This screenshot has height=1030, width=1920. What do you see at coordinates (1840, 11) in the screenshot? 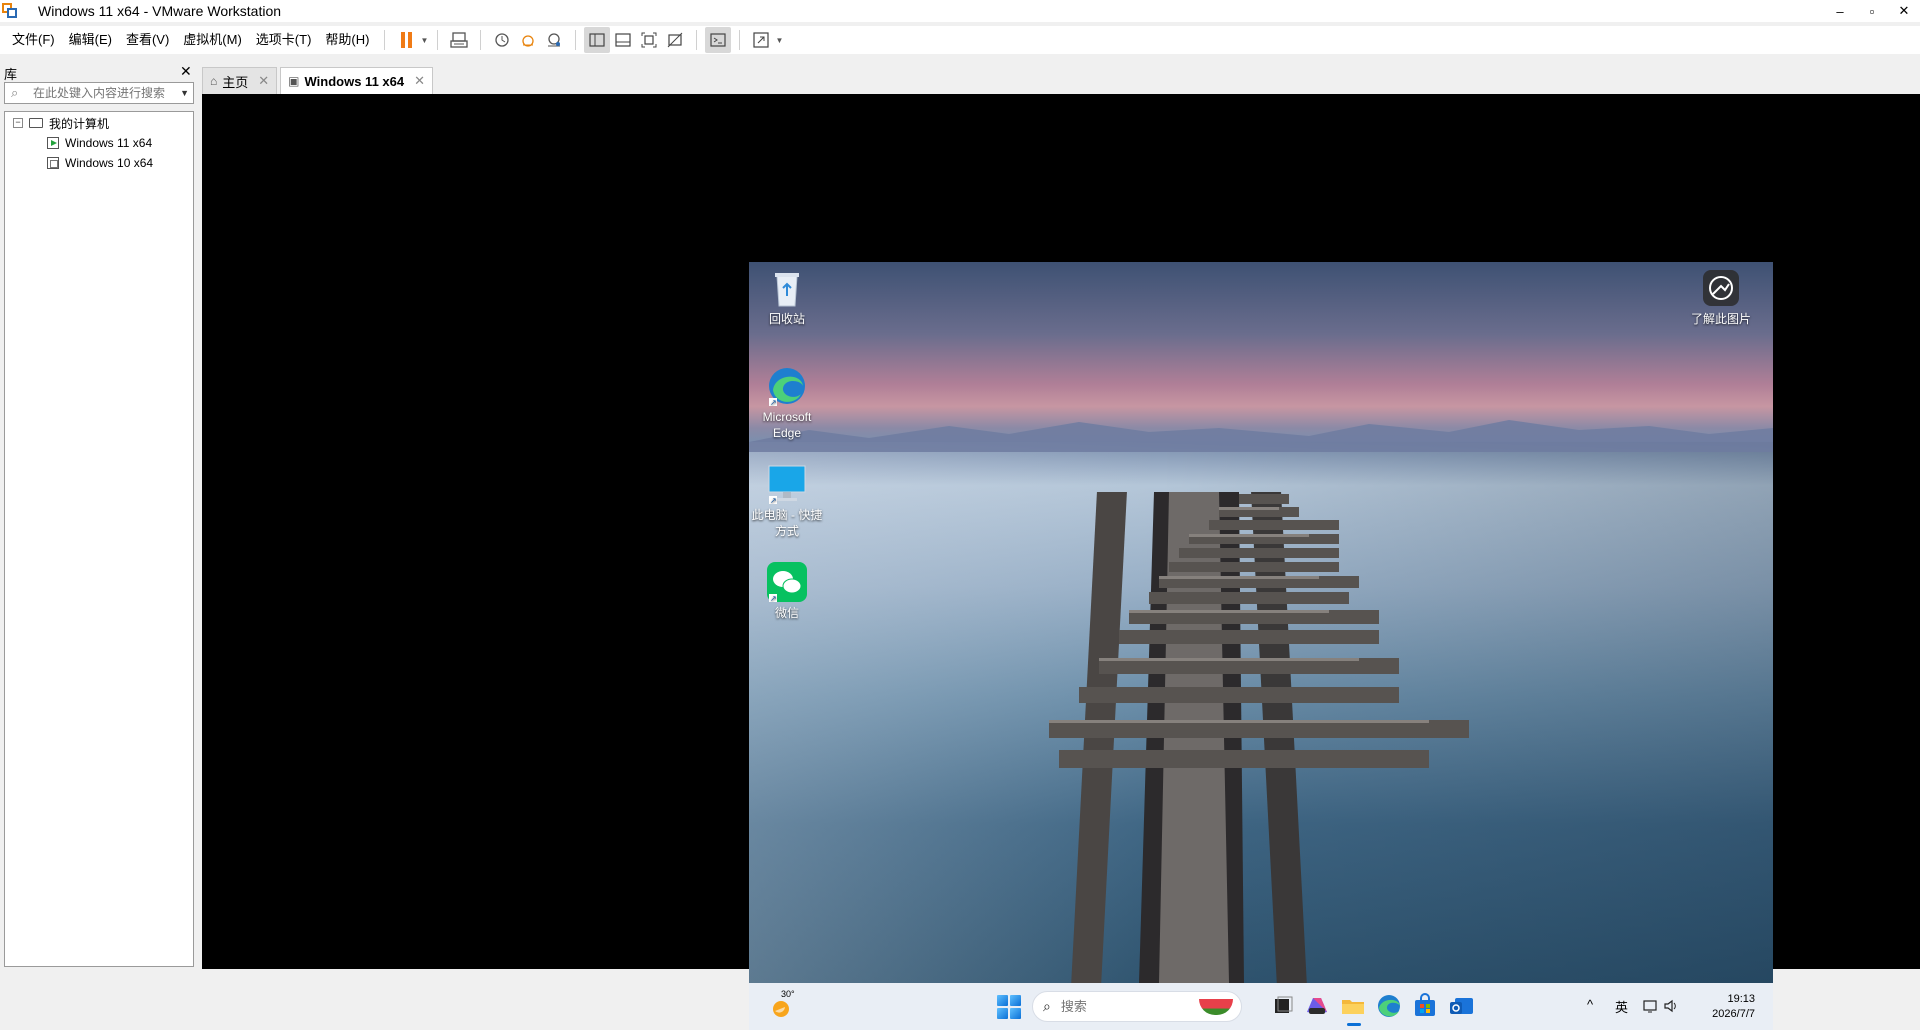
I see `minimize-button: –` at bounding box center [1840, 11].